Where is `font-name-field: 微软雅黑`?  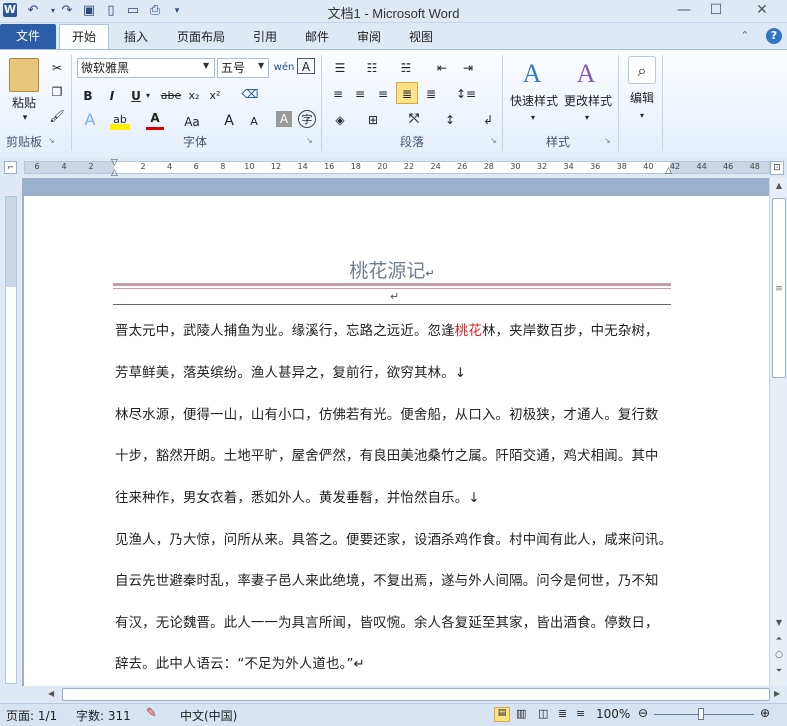 font-name-field: 微软雅黑 is located at coordinates (146, 68).